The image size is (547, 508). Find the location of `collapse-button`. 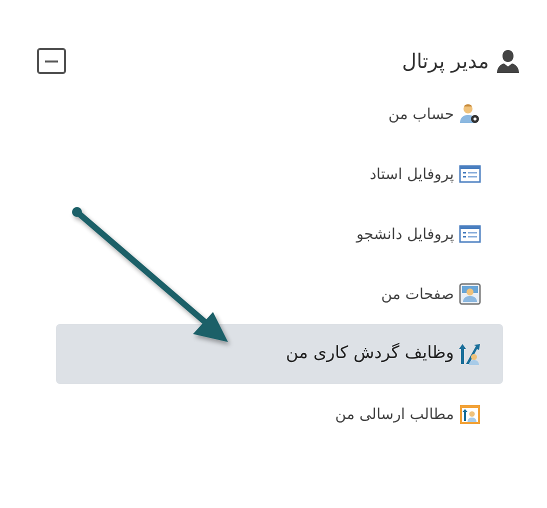

collapse-button is located at coordinates (51, 61).